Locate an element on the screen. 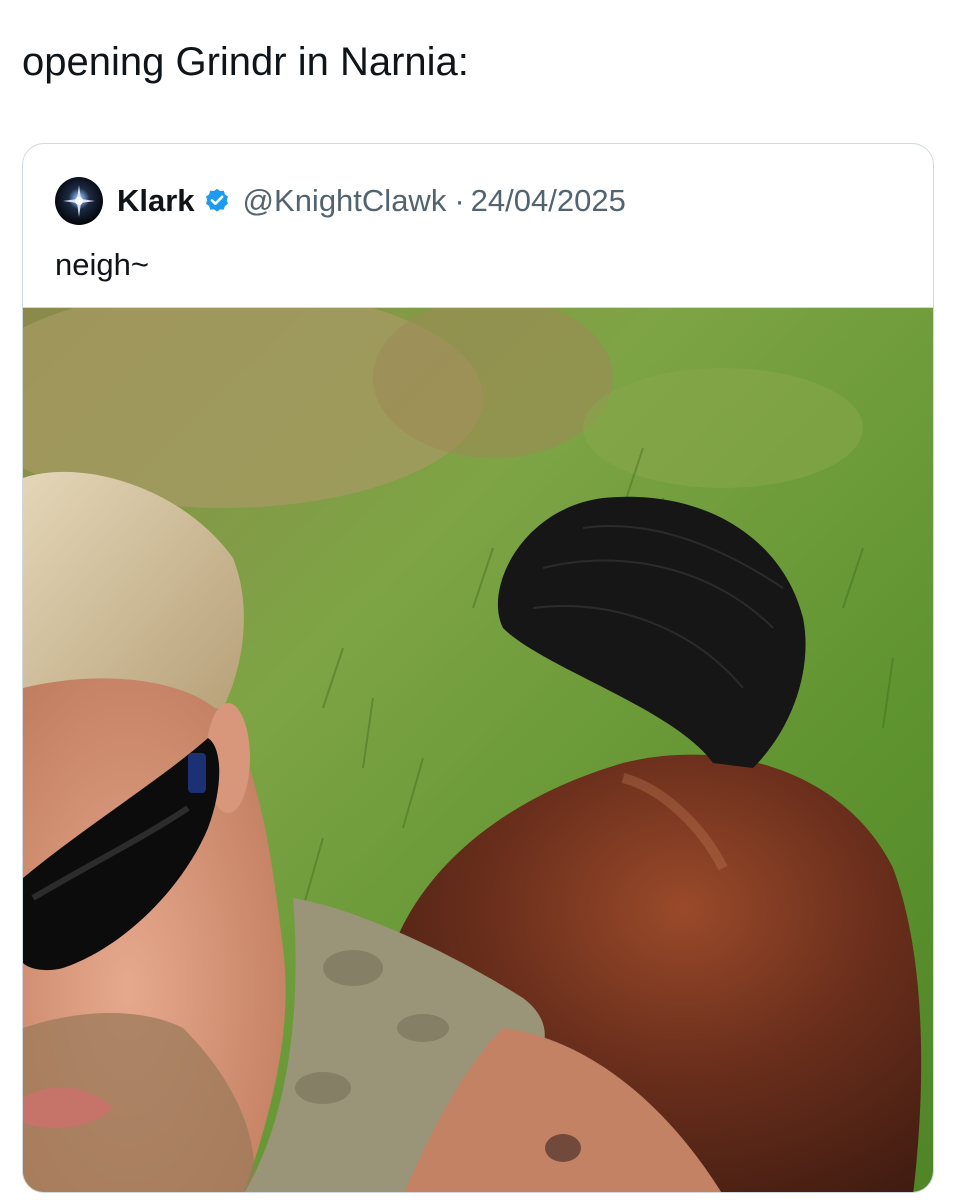  quoted-tweet-header: Klark @KnightClawk · 24/04/2025 is located at coordinates (340, 201).